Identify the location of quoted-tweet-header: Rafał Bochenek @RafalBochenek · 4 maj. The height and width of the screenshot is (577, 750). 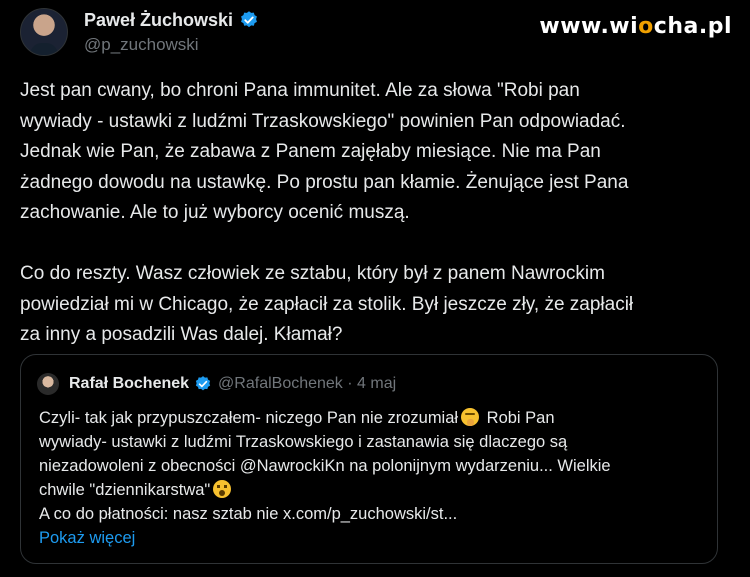
(216, 384).